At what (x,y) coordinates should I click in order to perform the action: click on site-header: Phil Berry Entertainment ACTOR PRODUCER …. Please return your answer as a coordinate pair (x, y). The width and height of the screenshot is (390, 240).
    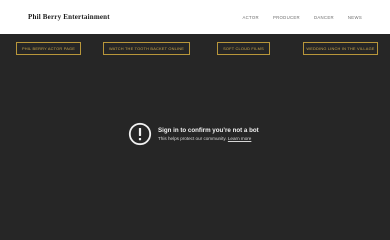
    Looking at the image, I should click on (195, 17).